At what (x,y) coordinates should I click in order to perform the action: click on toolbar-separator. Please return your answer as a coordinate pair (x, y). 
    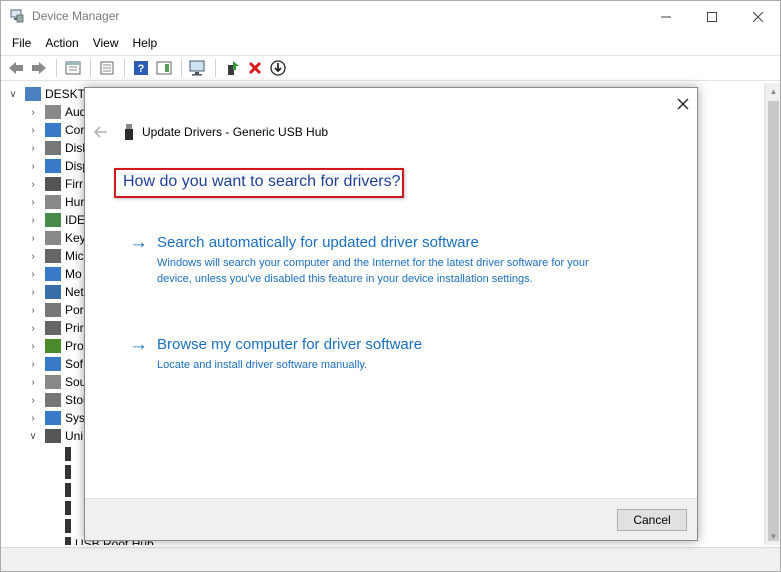
    Looking at the image, I should click on (90, 68).